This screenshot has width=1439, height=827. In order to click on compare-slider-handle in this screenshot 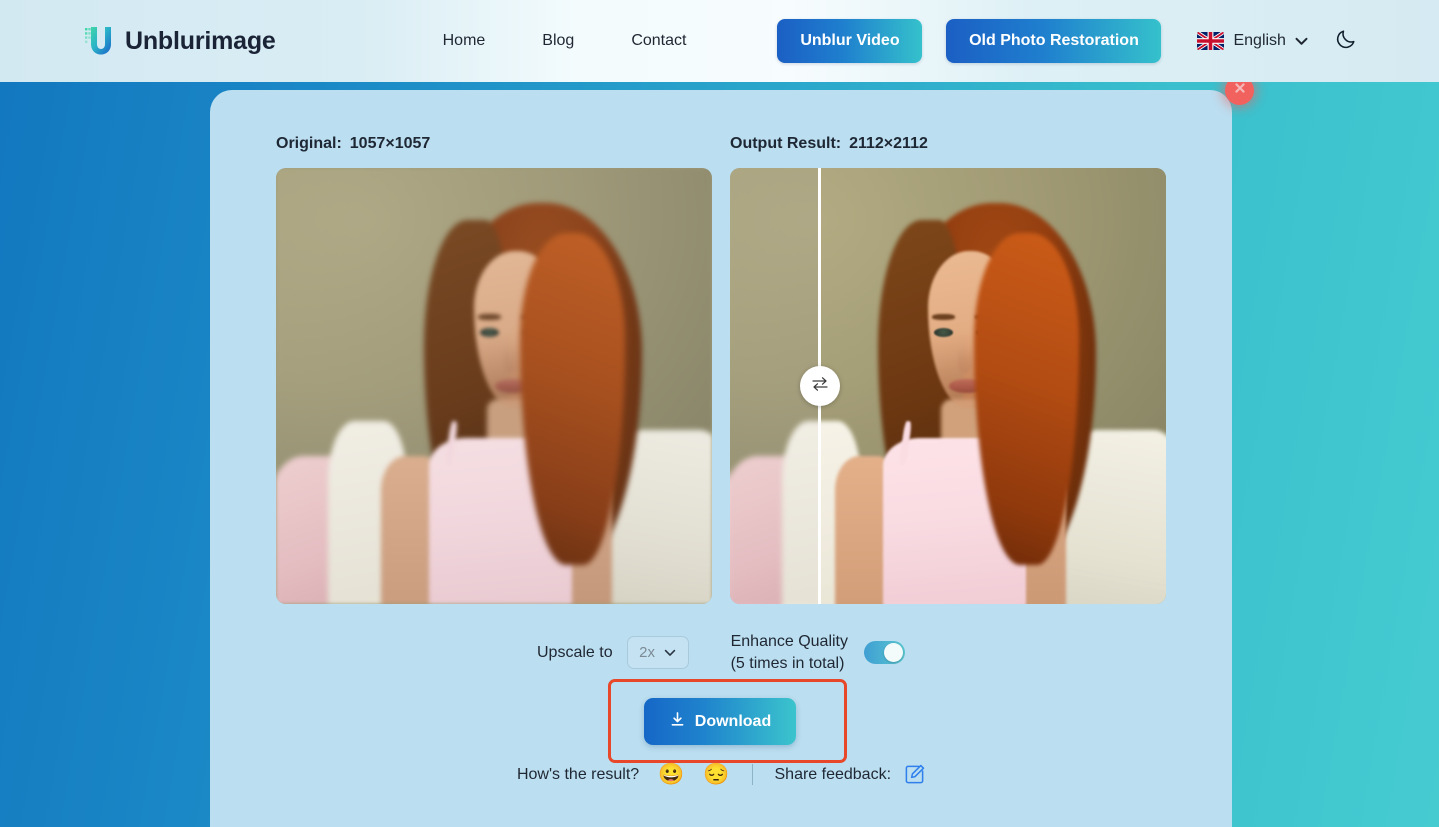, I will do `click(819, 386)`.